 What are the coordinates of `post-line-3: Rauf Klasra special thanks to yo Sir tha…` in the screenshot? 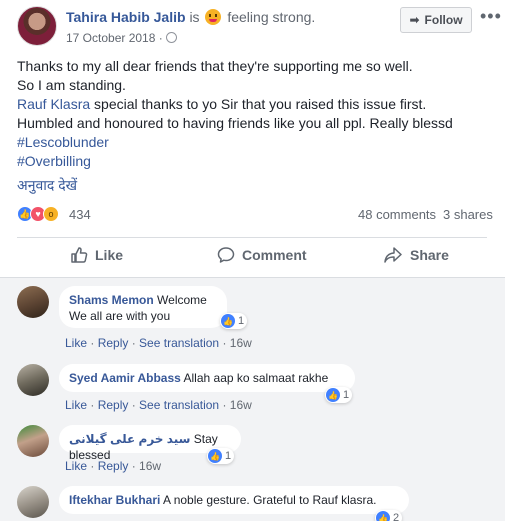 It's located at (257, 104).